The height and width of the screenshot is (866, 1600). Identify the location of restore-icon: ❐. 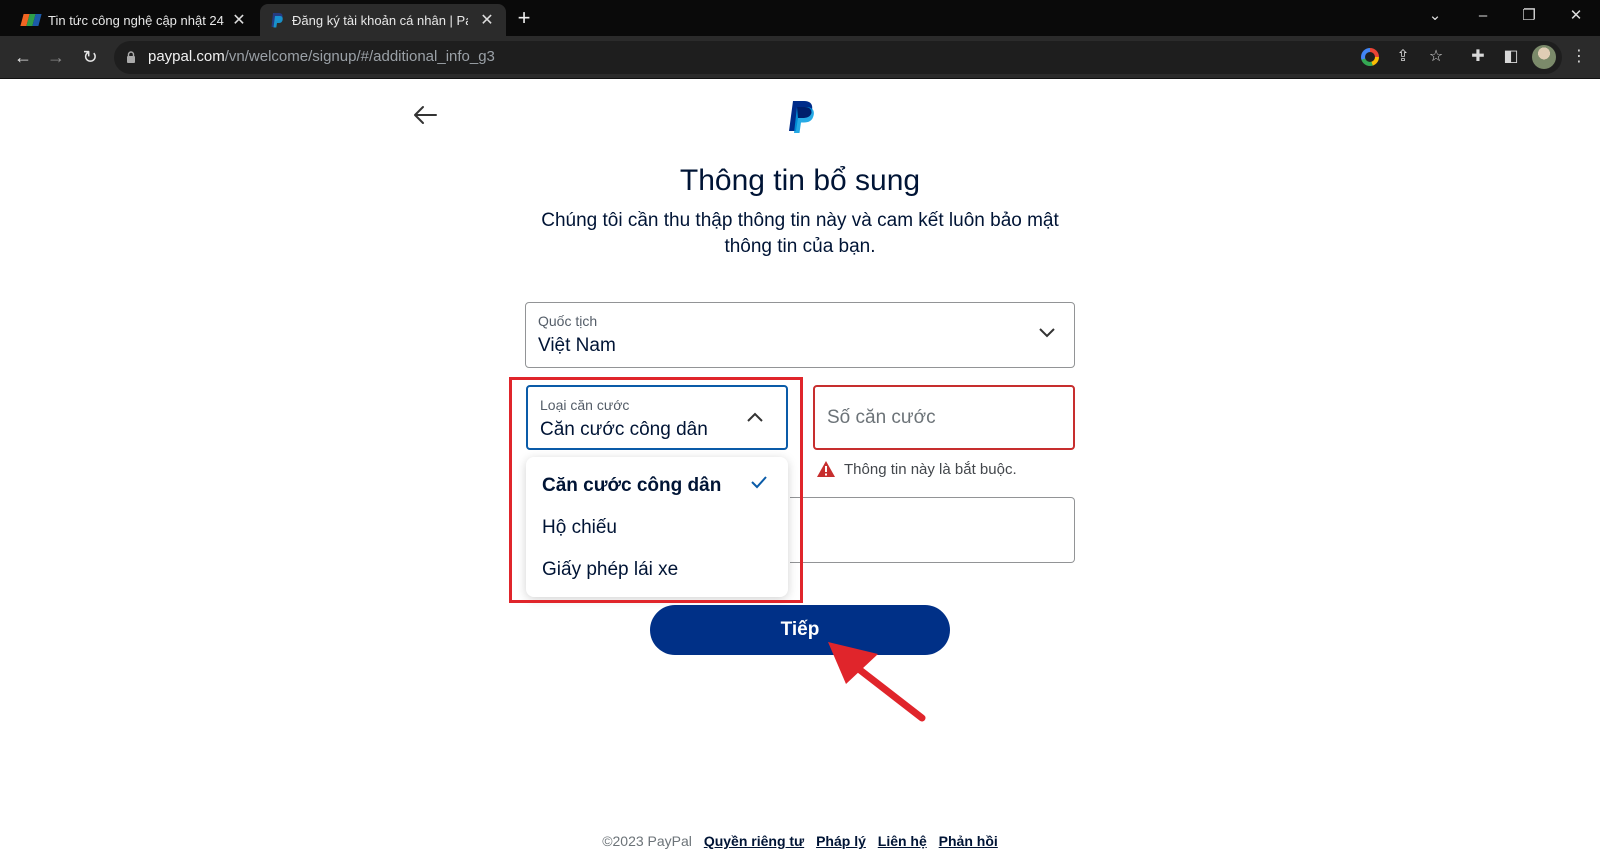
(1529, 17).